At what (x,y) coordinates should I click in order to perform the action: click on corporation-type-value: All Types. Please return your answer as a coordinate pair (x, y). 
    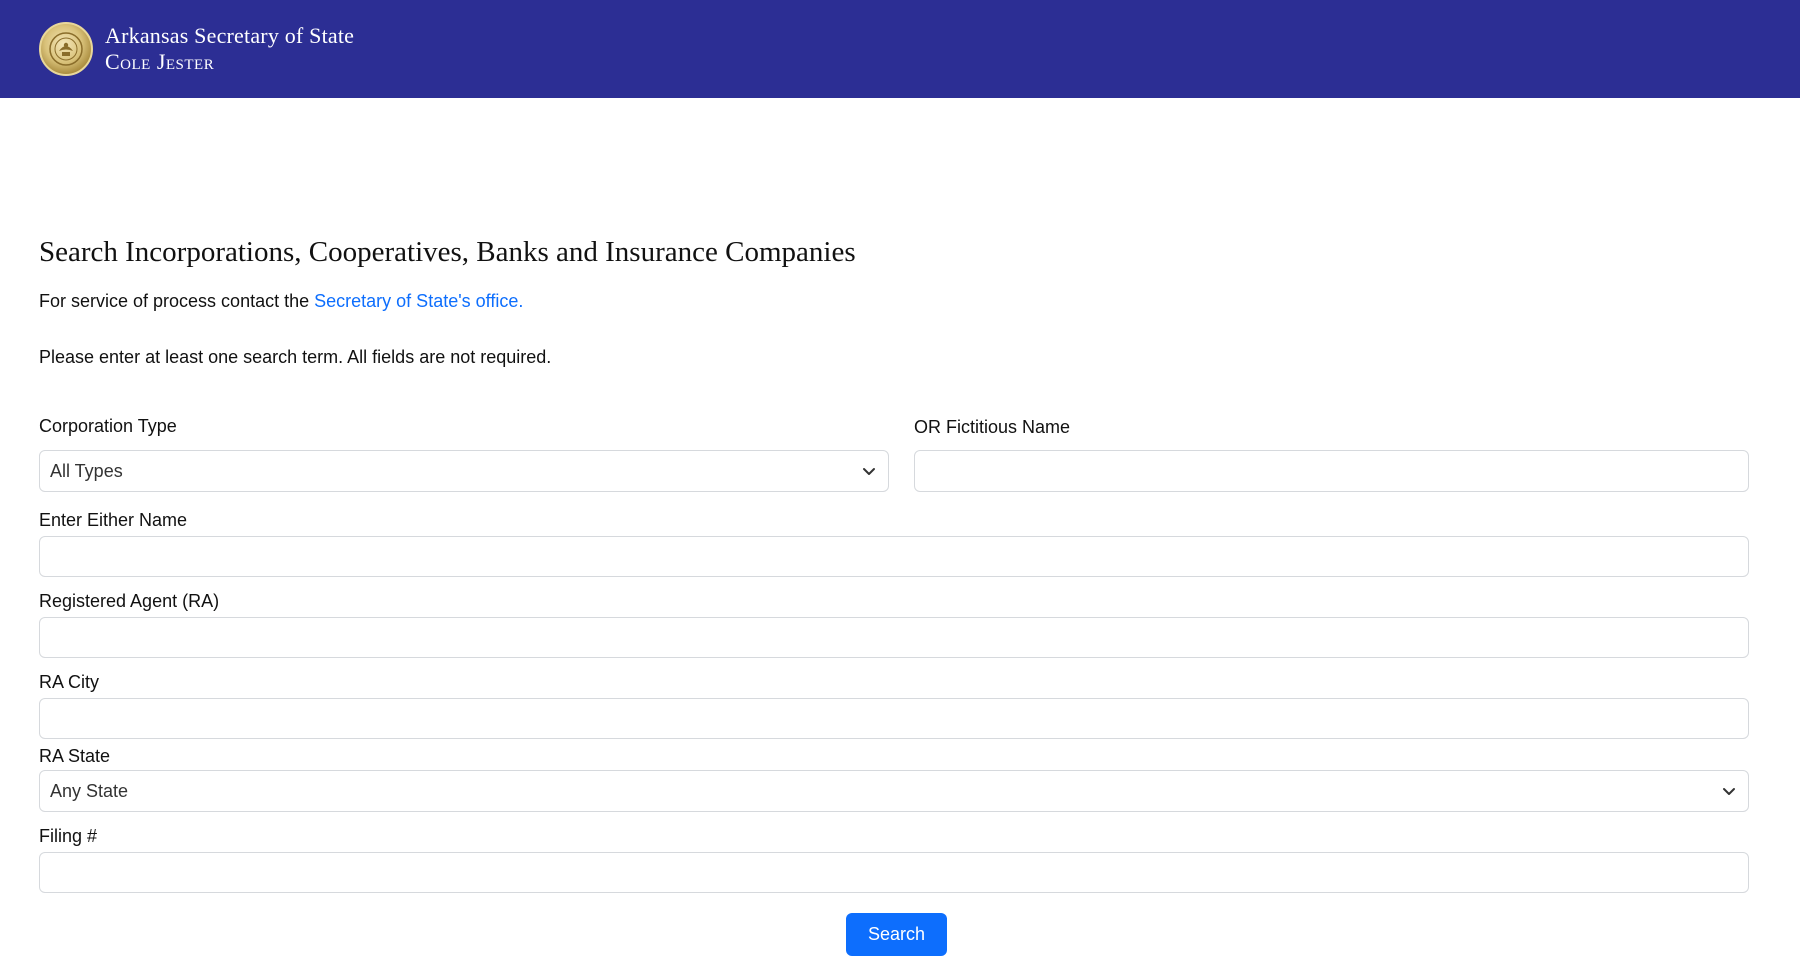
    Looking at the image, I should click on (86, 470).